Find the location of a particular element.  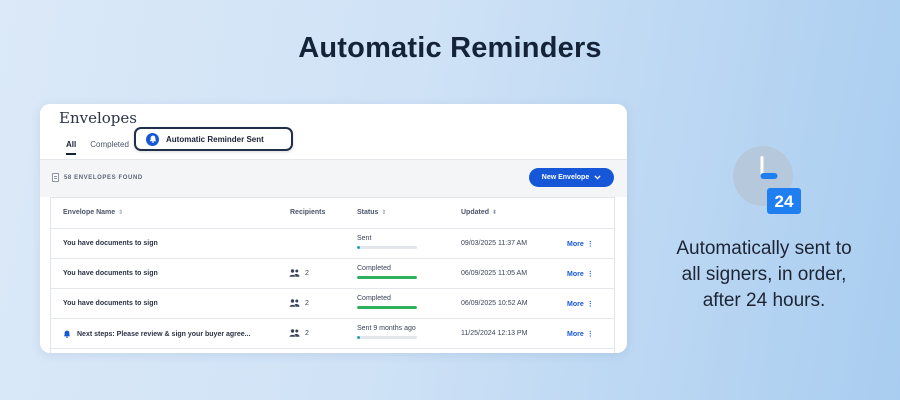

new-envelope-button: New Envelope is located at coordinates (571, 177).